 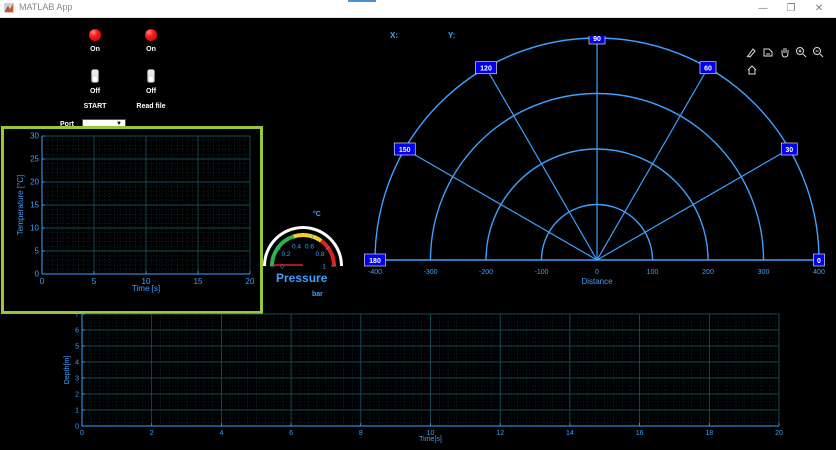 I want to click on close-button: ✕, so click(x=819, y=8).